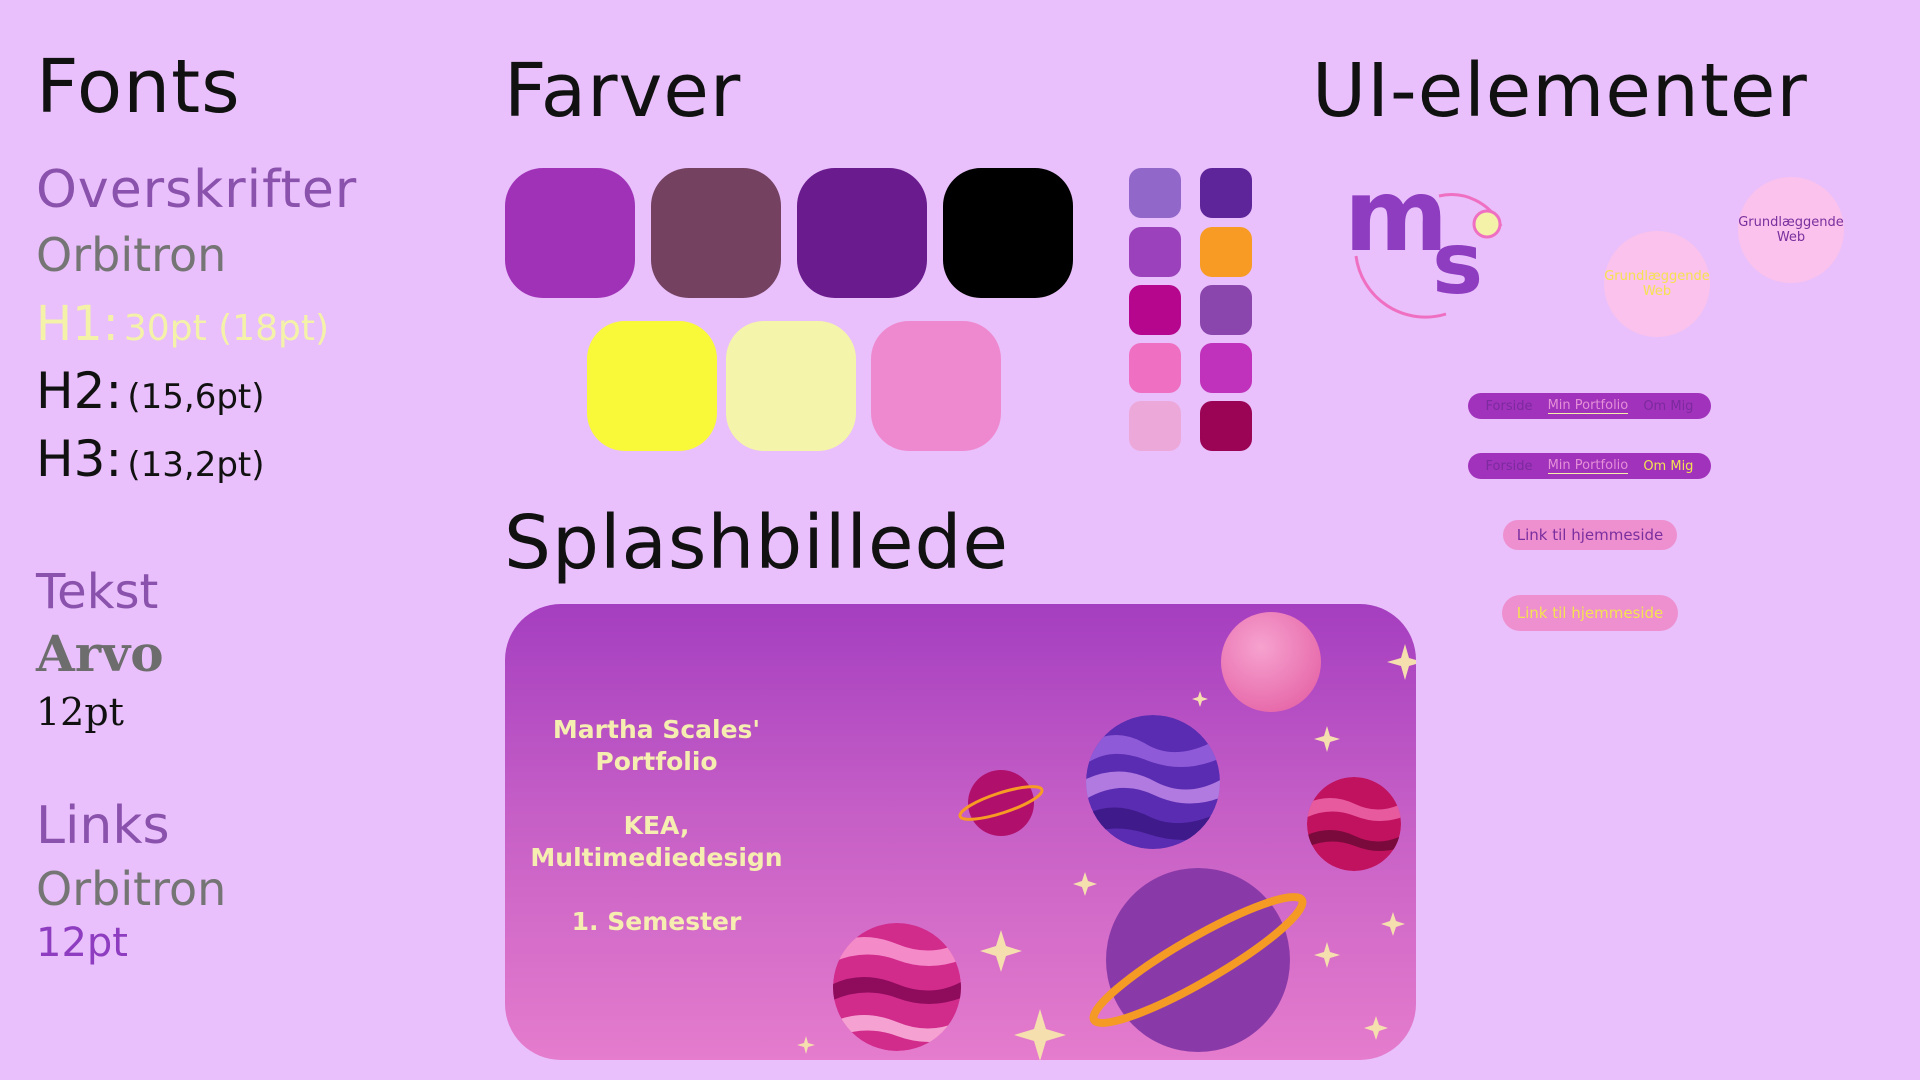 The image size is (1920, 1080). I want to click on headings-label: Overskrifter, so click(197, 190).